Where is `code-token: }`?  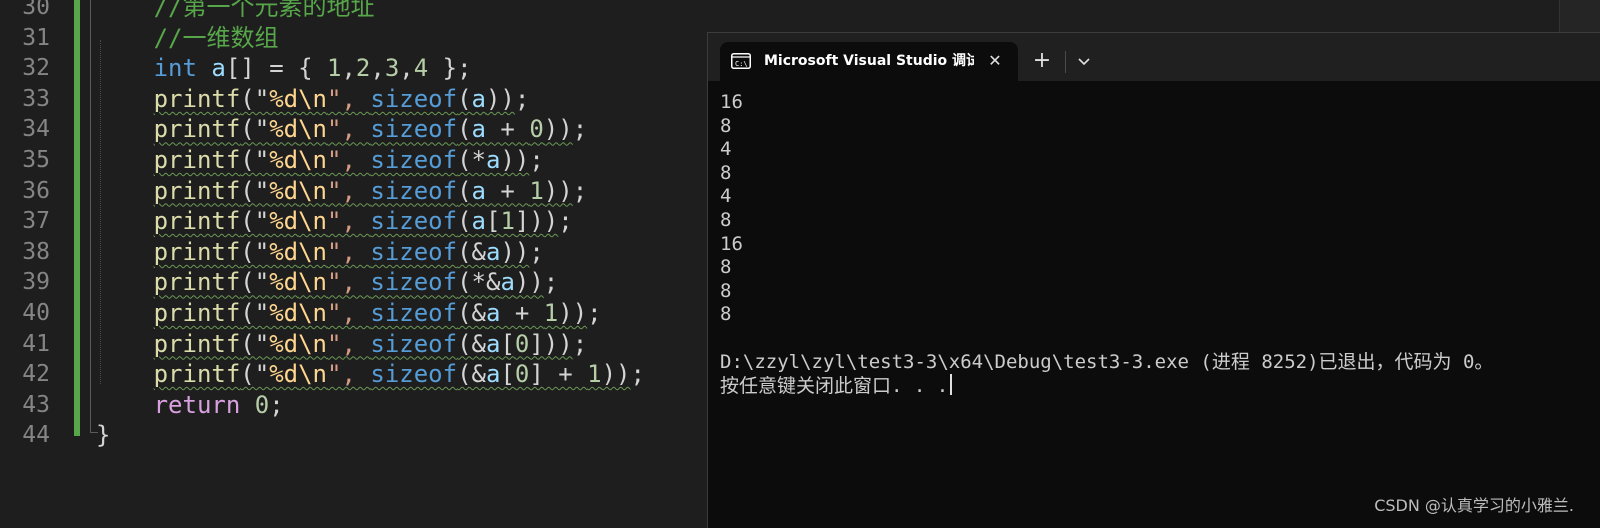
code-token: } is located at coordinates (103, 435).